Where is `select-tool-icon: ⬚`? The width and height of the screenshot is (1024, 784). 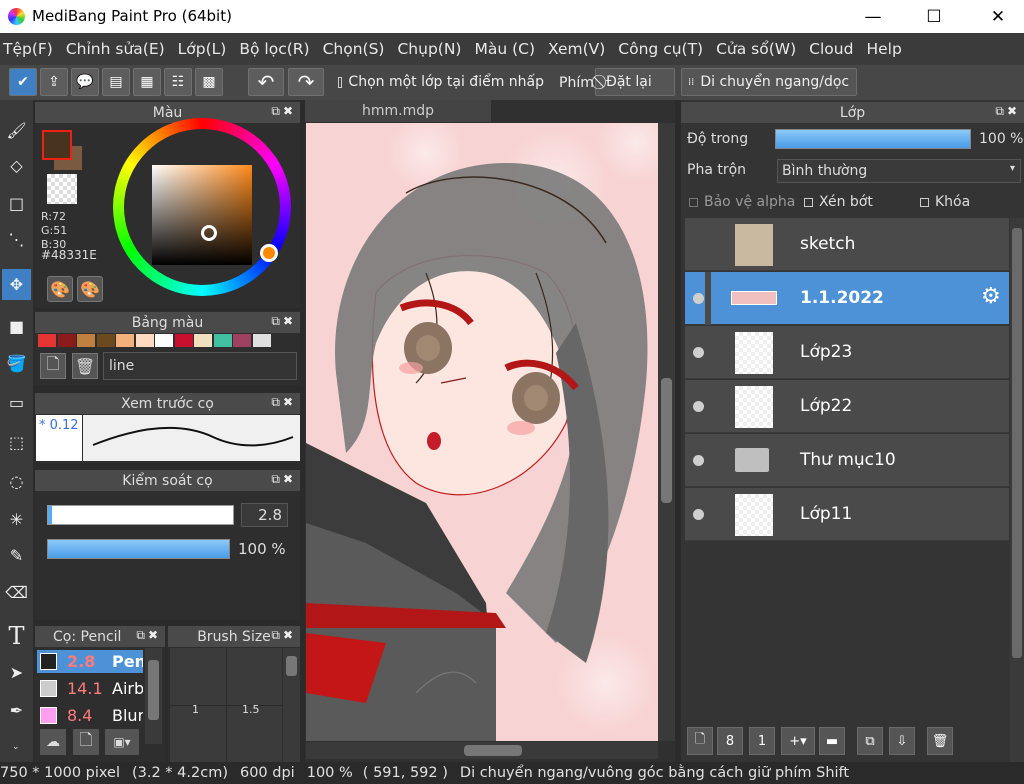 select-tool-icon: ⬚ is located at coordinates (16, 442).